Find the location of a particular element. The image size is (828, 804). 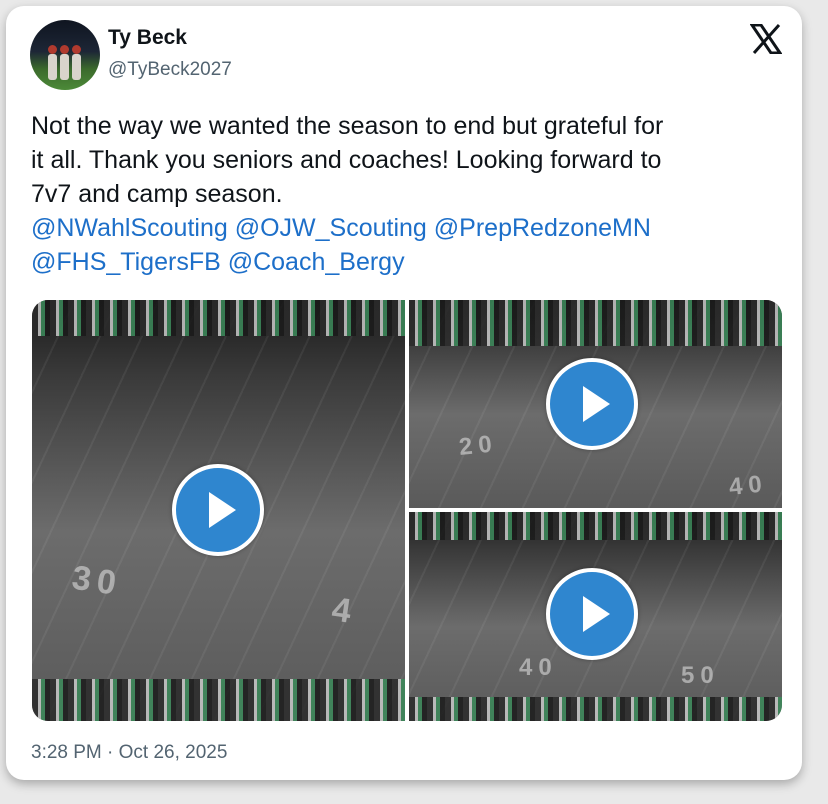

yard-number: 20 is located at coordinates (478, 445).